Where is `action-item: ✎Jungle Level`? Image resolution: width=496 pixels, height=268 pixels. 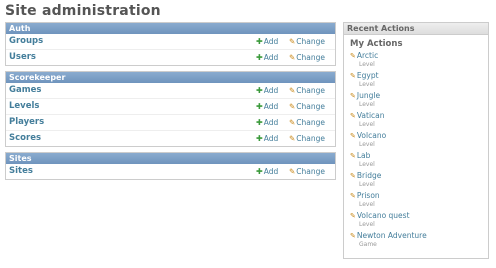 action-item: ✎Jungle Level is located at coordinates (419, 101).